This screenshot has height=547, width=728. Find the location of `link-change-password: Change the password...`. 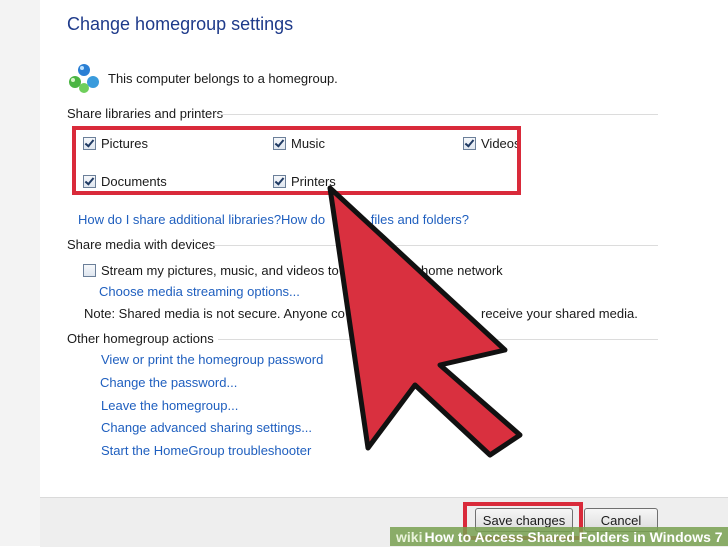

link-change-password: Change the password... is located at coordinates (168, 382).